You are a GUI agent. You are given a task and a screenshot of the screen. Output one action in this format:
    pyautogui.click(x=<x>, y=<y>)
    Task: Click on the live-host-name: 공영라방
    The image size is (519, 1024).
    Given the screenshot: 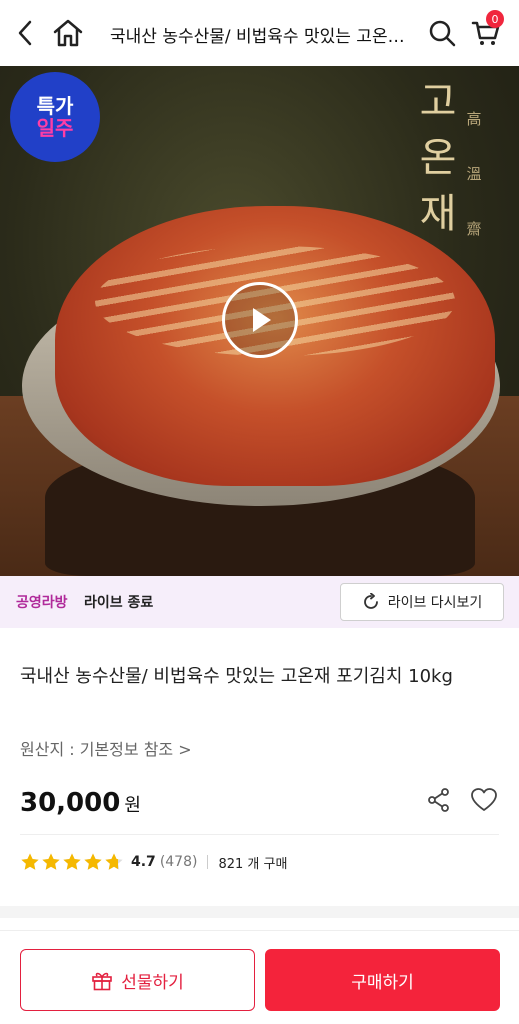 What is the action you would take?
    pyautogui.click(x=42, y=603)
    